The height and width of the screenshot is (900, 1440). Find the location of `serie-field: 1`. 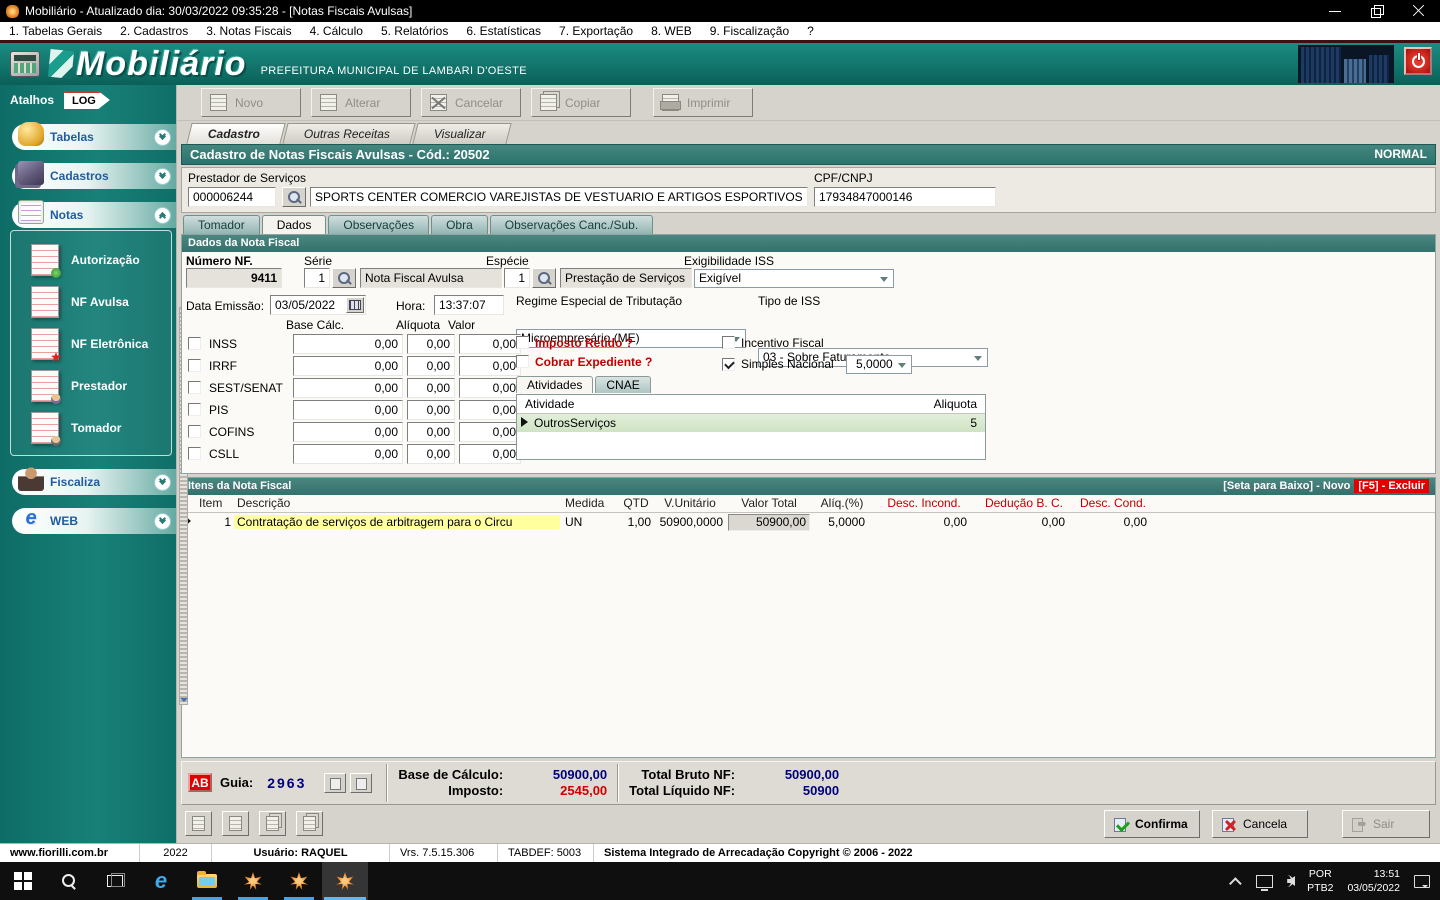

serie-field: 1 is located at coordinates (317, 277).